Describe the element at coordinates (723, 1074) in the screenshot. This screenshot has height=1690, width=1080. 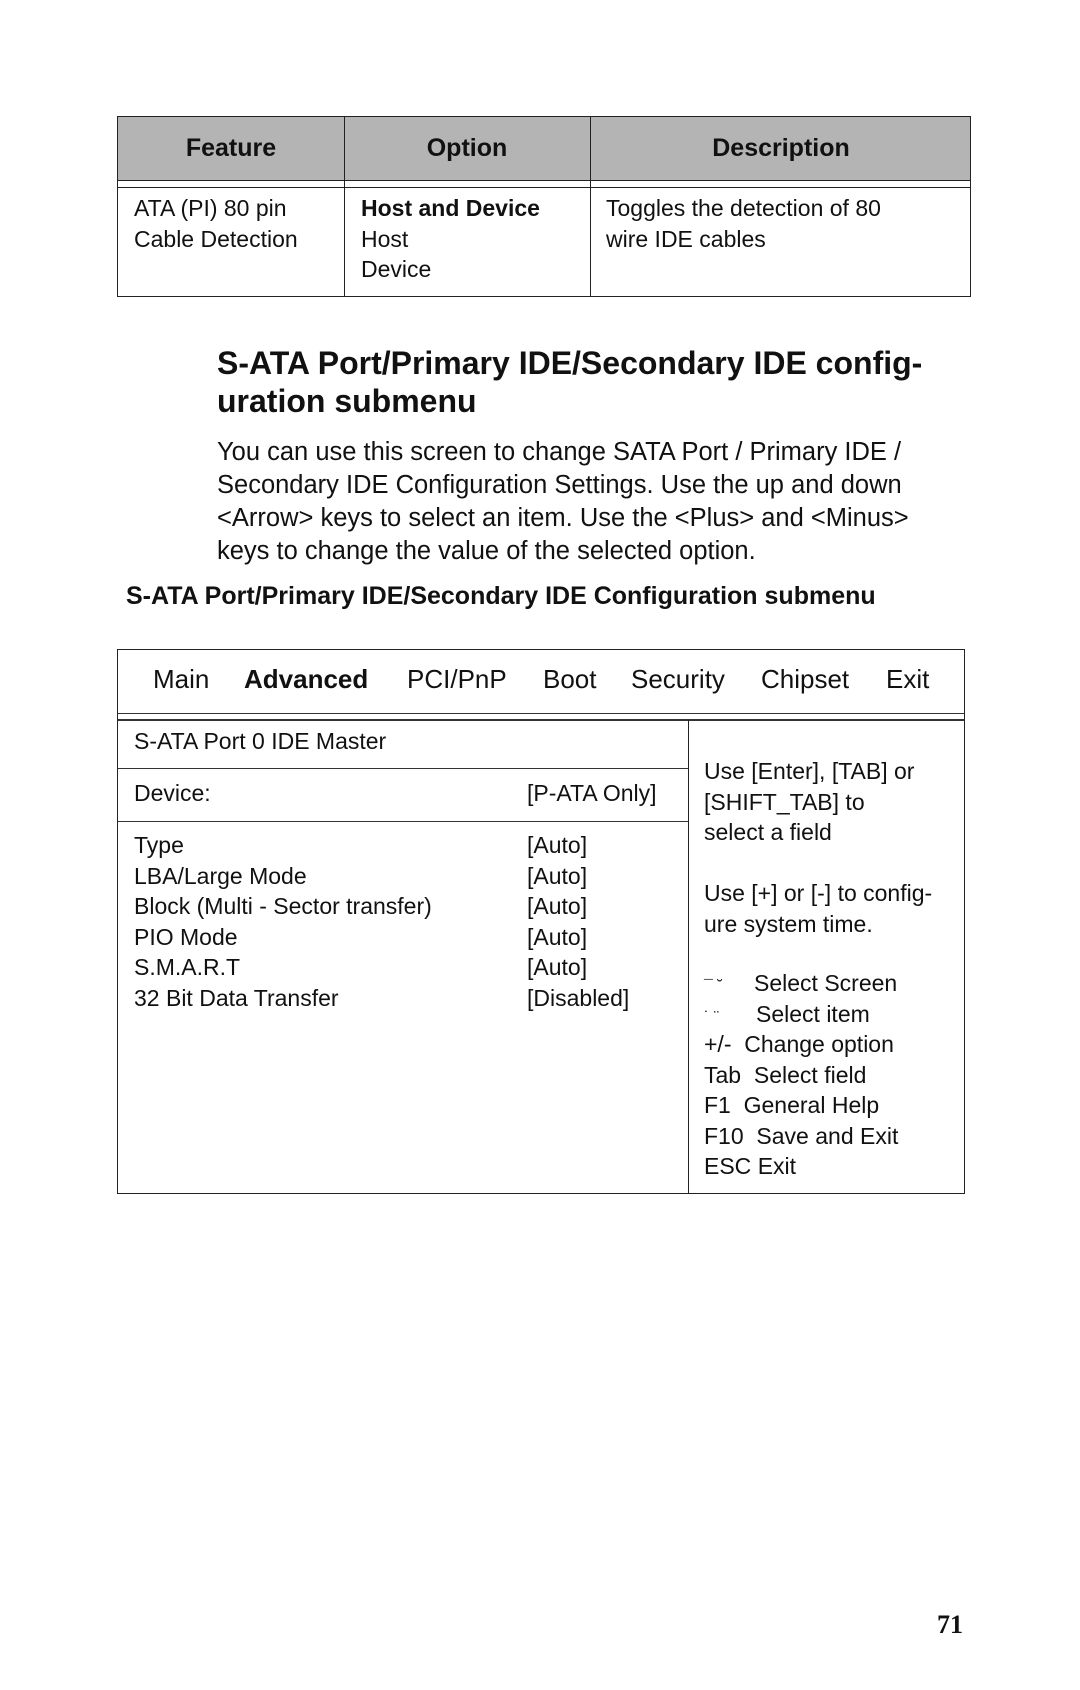
I see `help-key: Tab` at that location.